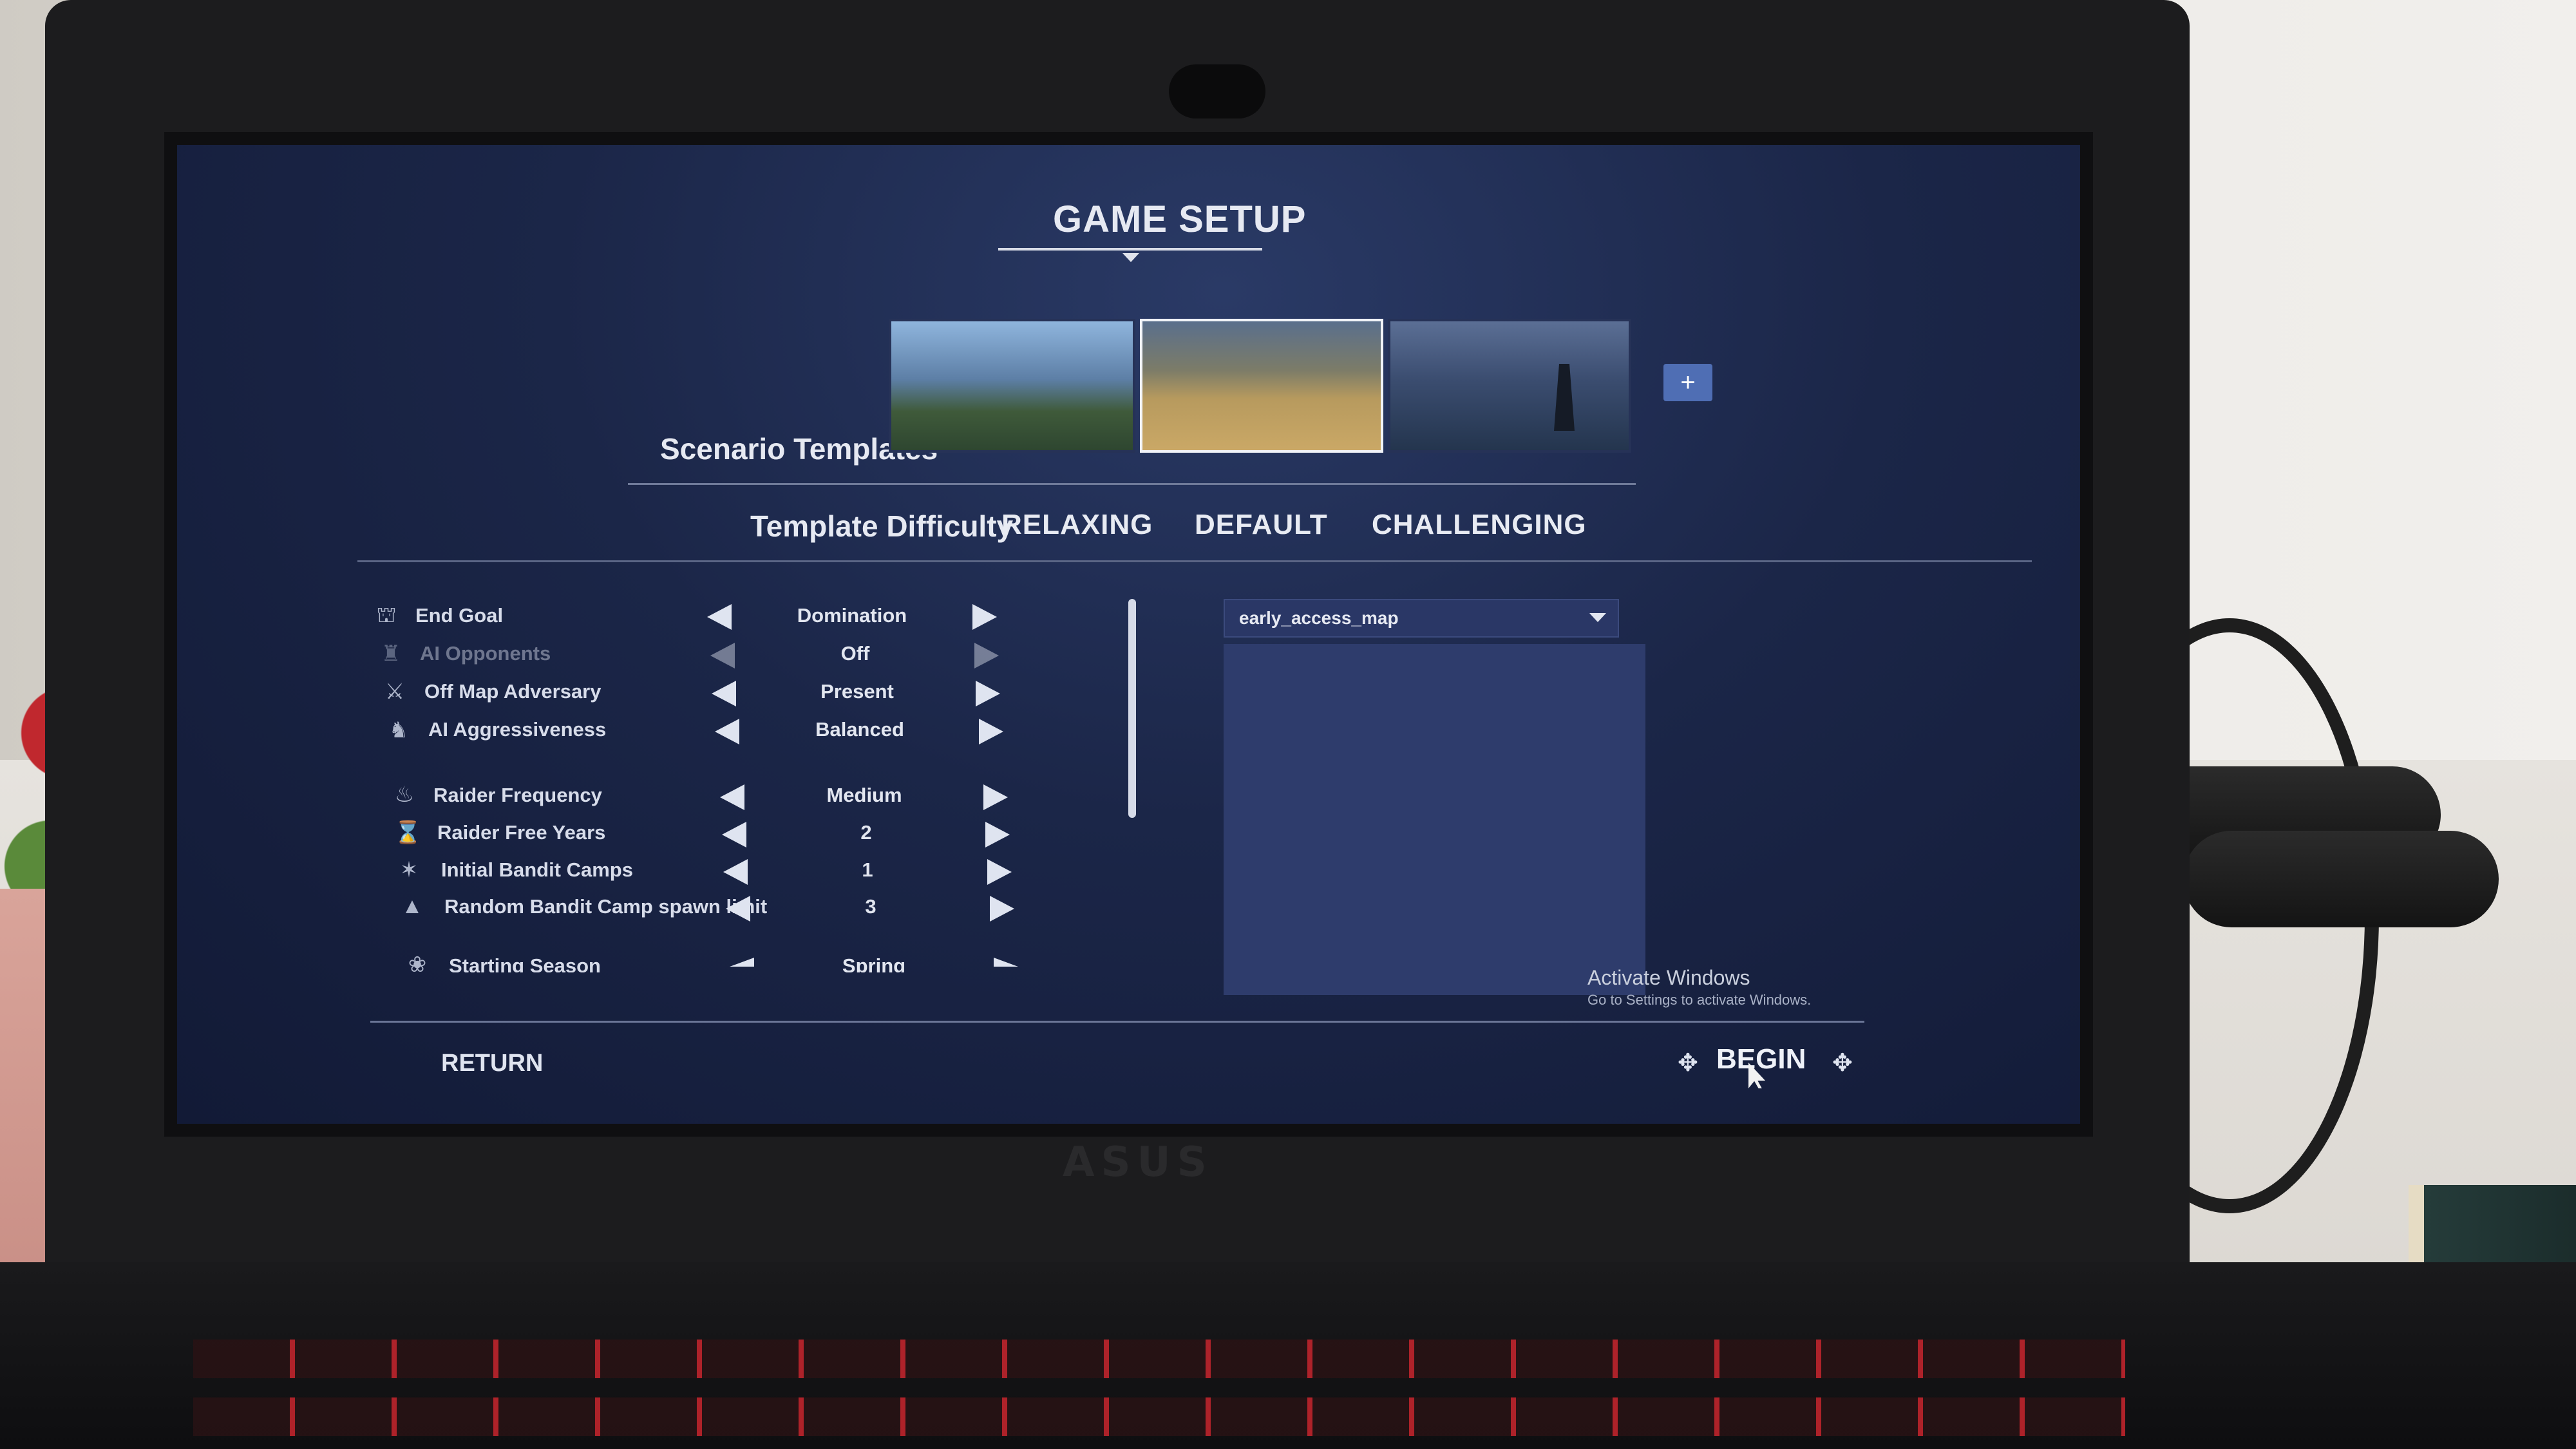 The image size is (2576, 1449). What do you see at coordinates (517, 729) in the screenshot?
I see `setting-label-ai-aggressiveness: AI Aggressiveness` at bounding box center [517, 729].